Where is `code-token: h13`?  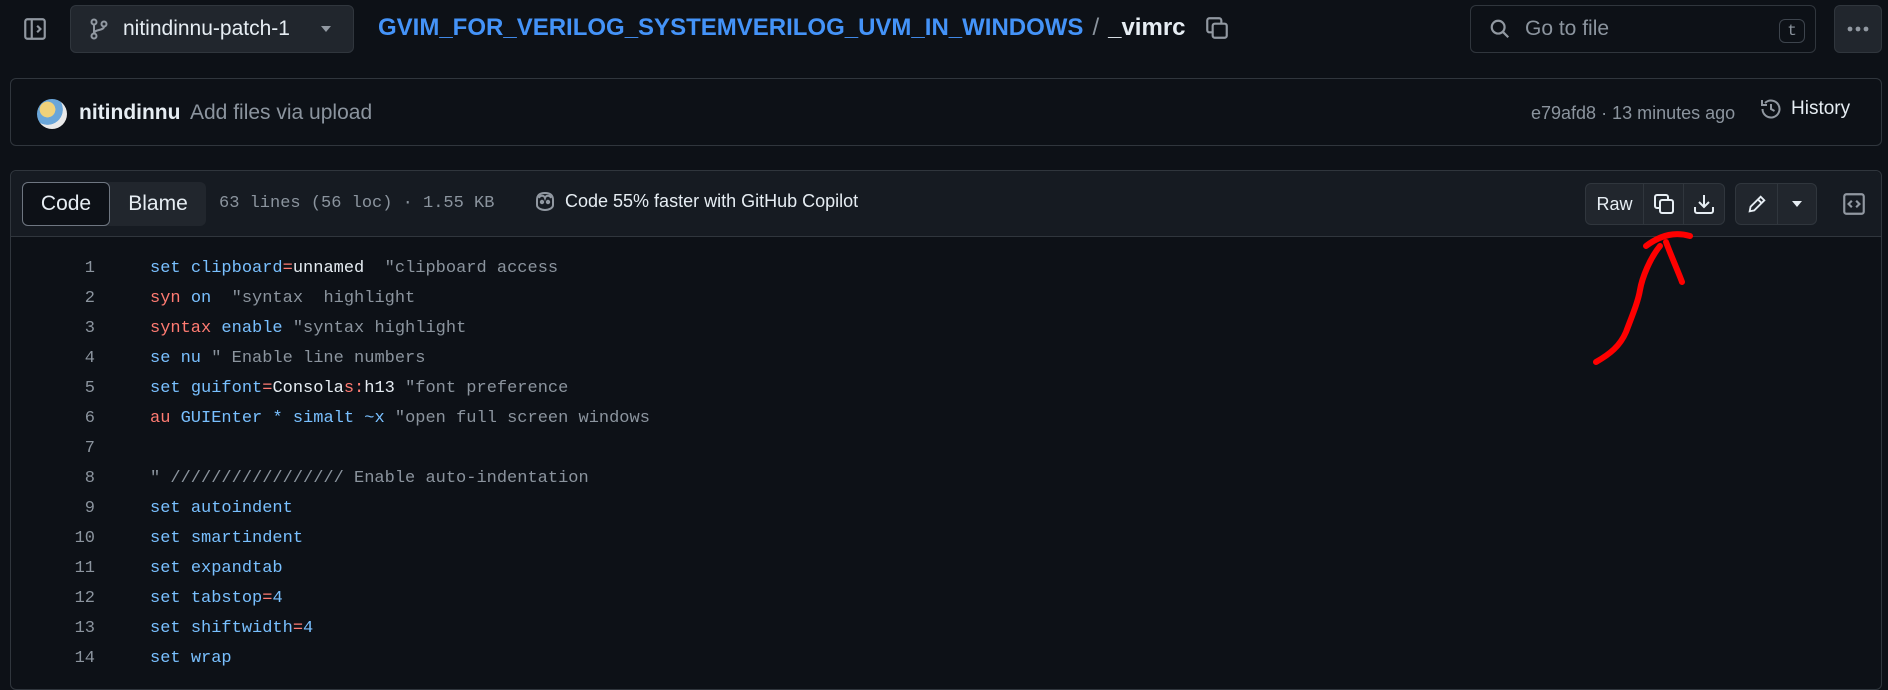
code-token: h13 is located at coordinates (385, 388).